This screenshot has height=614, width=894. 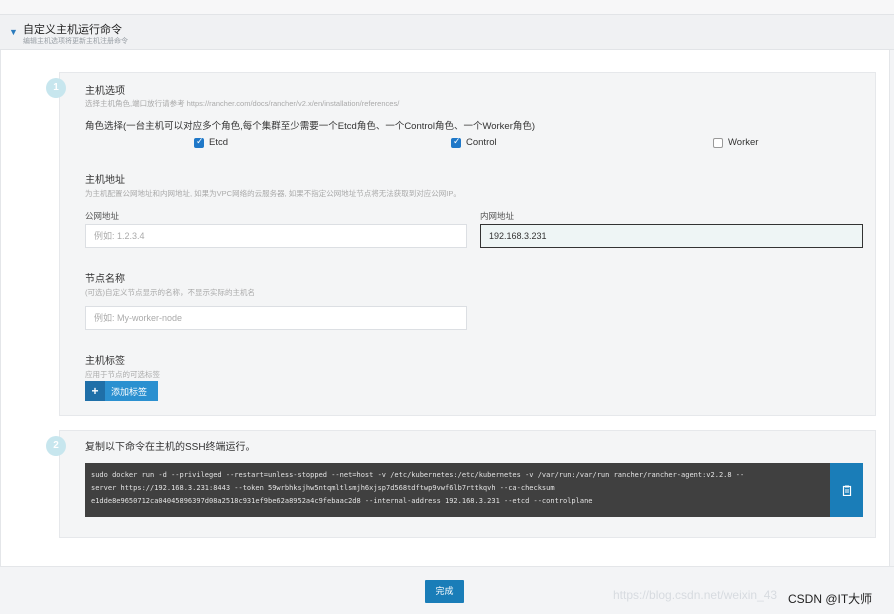 What do you see at coordinates (170, 292) in the screenshot?
I see `node-name-help: (可选)自定义节点显示的名称，不显示实际的主机名` at bounding box center [170, 292].